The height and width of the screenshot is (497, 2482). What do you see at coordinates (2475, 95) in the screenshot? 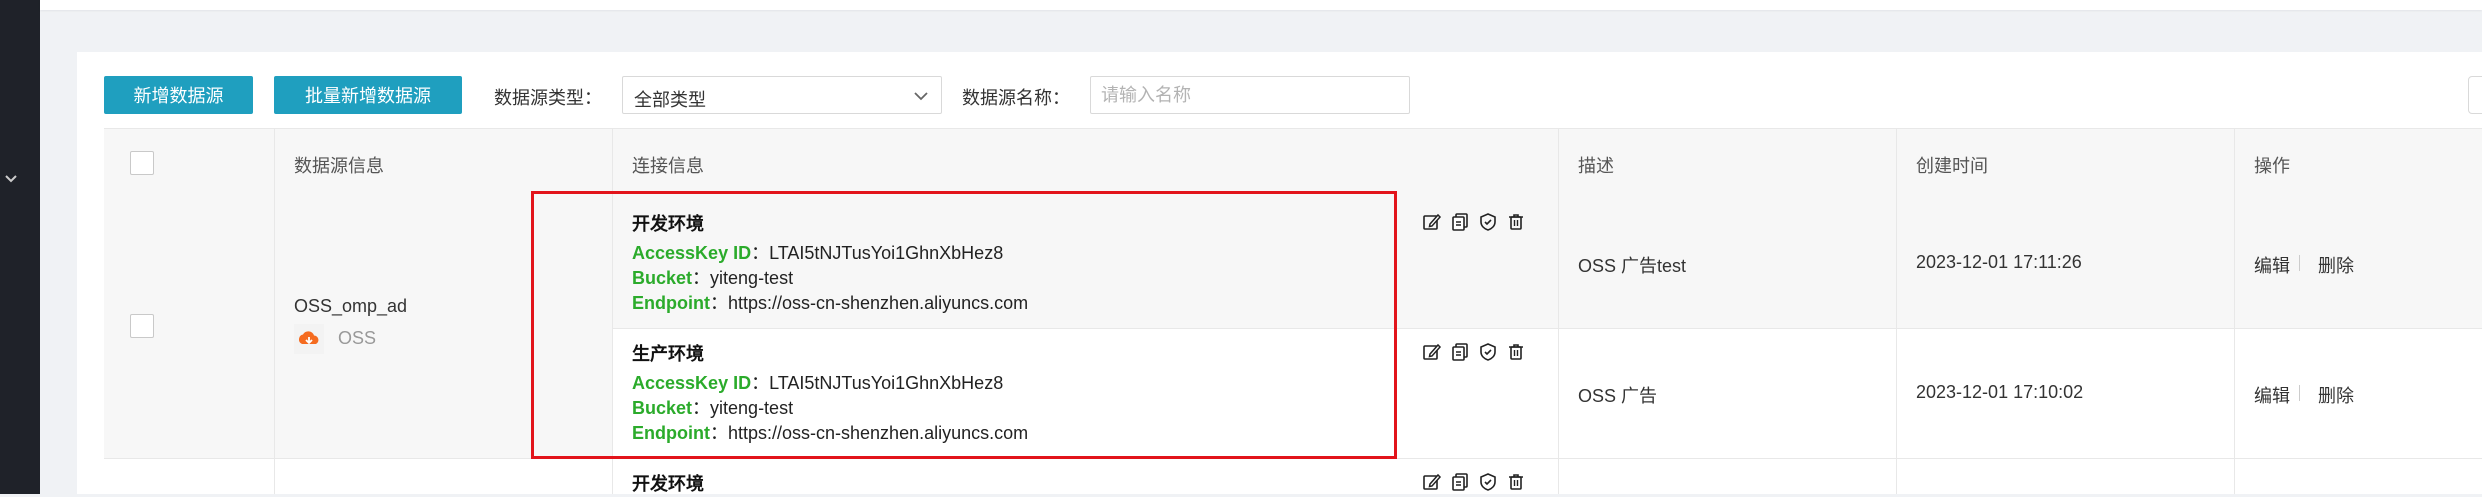
I see `toolbar-edge-control` at bounding box center [2475, 95].